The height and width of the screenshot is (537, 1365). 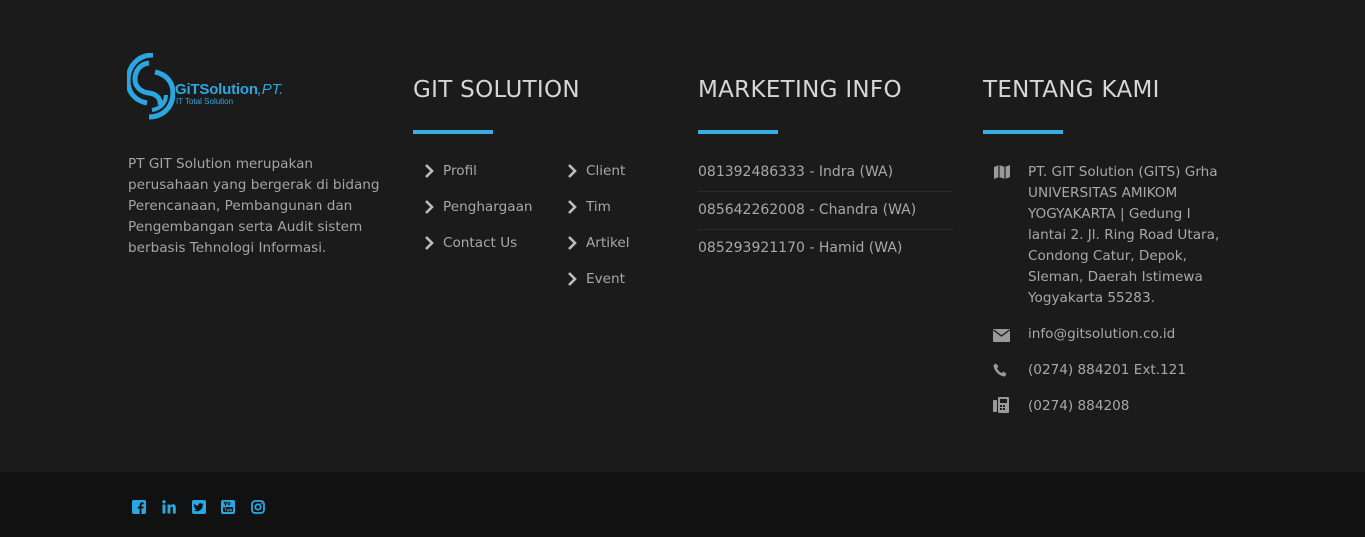 What do you see at coordinates (259, 507) in the screenshot?
I see `instagram-icon` at bounding box center [259, 507].